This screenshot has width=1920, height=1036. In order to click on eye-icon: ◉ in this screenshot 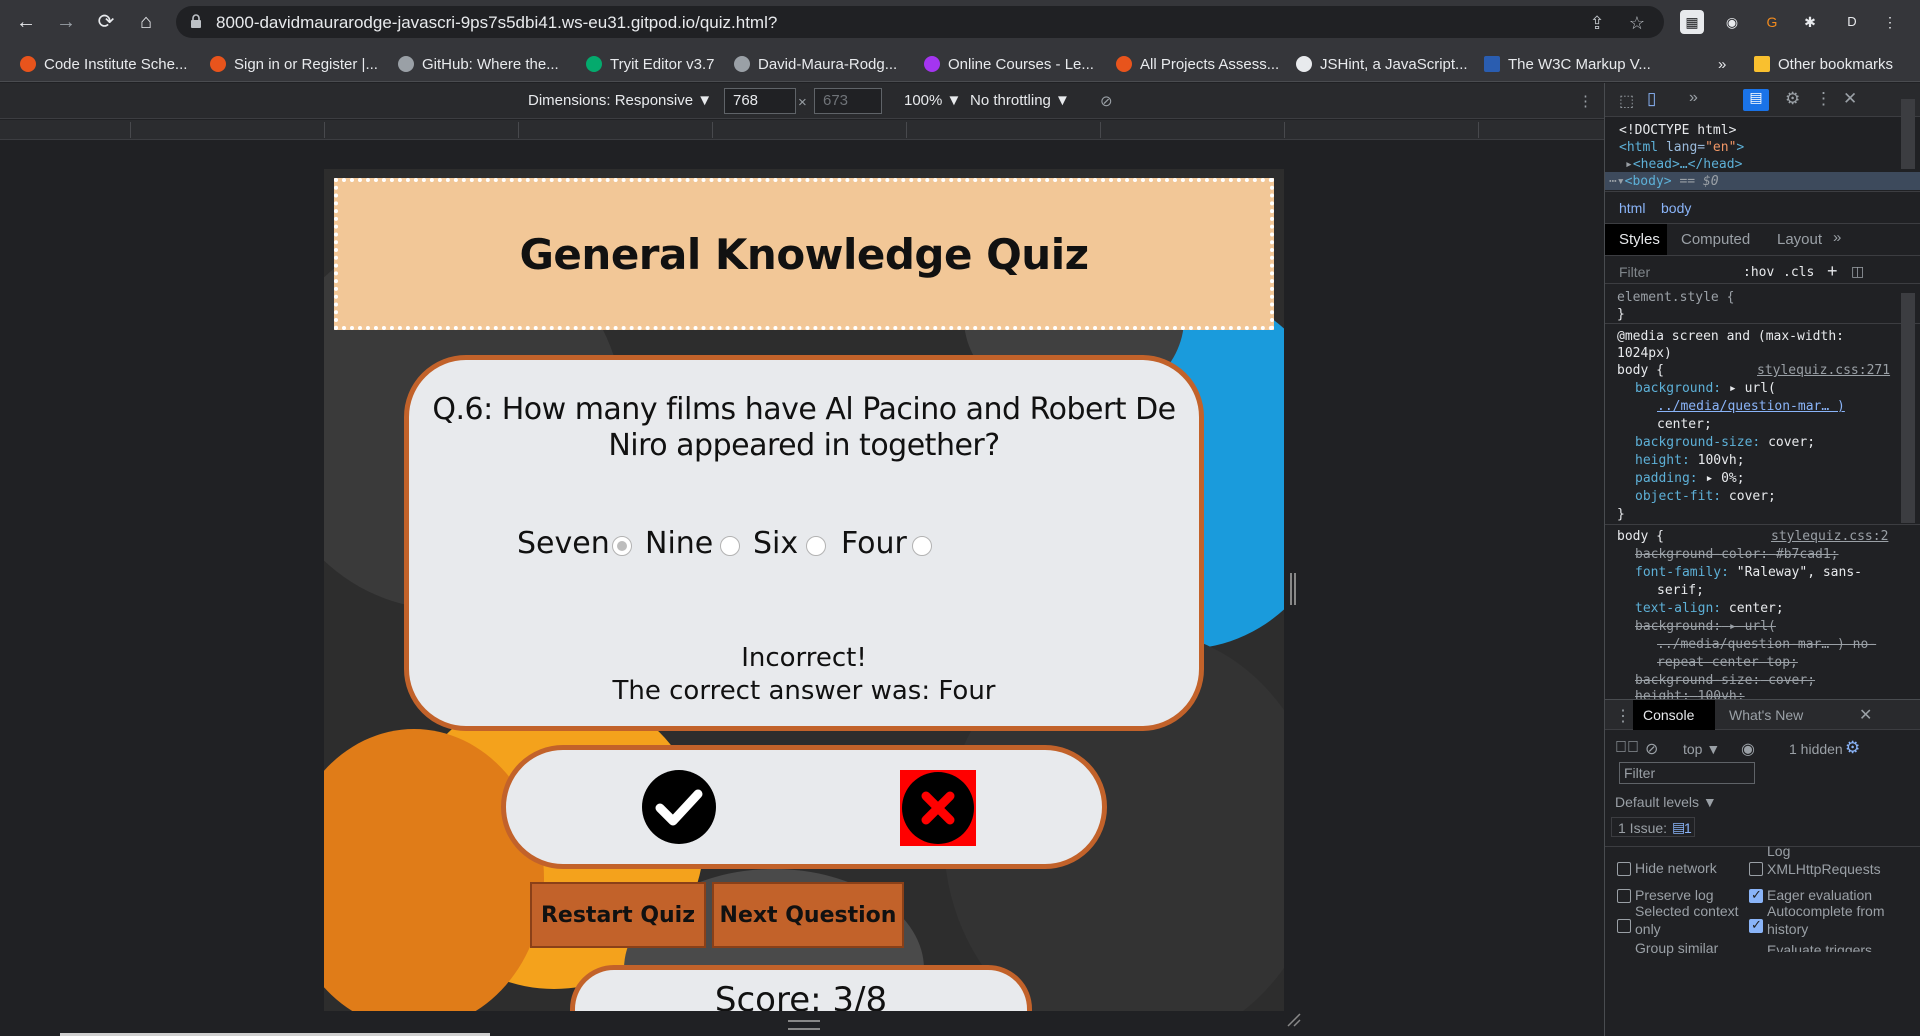, I will do `click(1748, 749)`.